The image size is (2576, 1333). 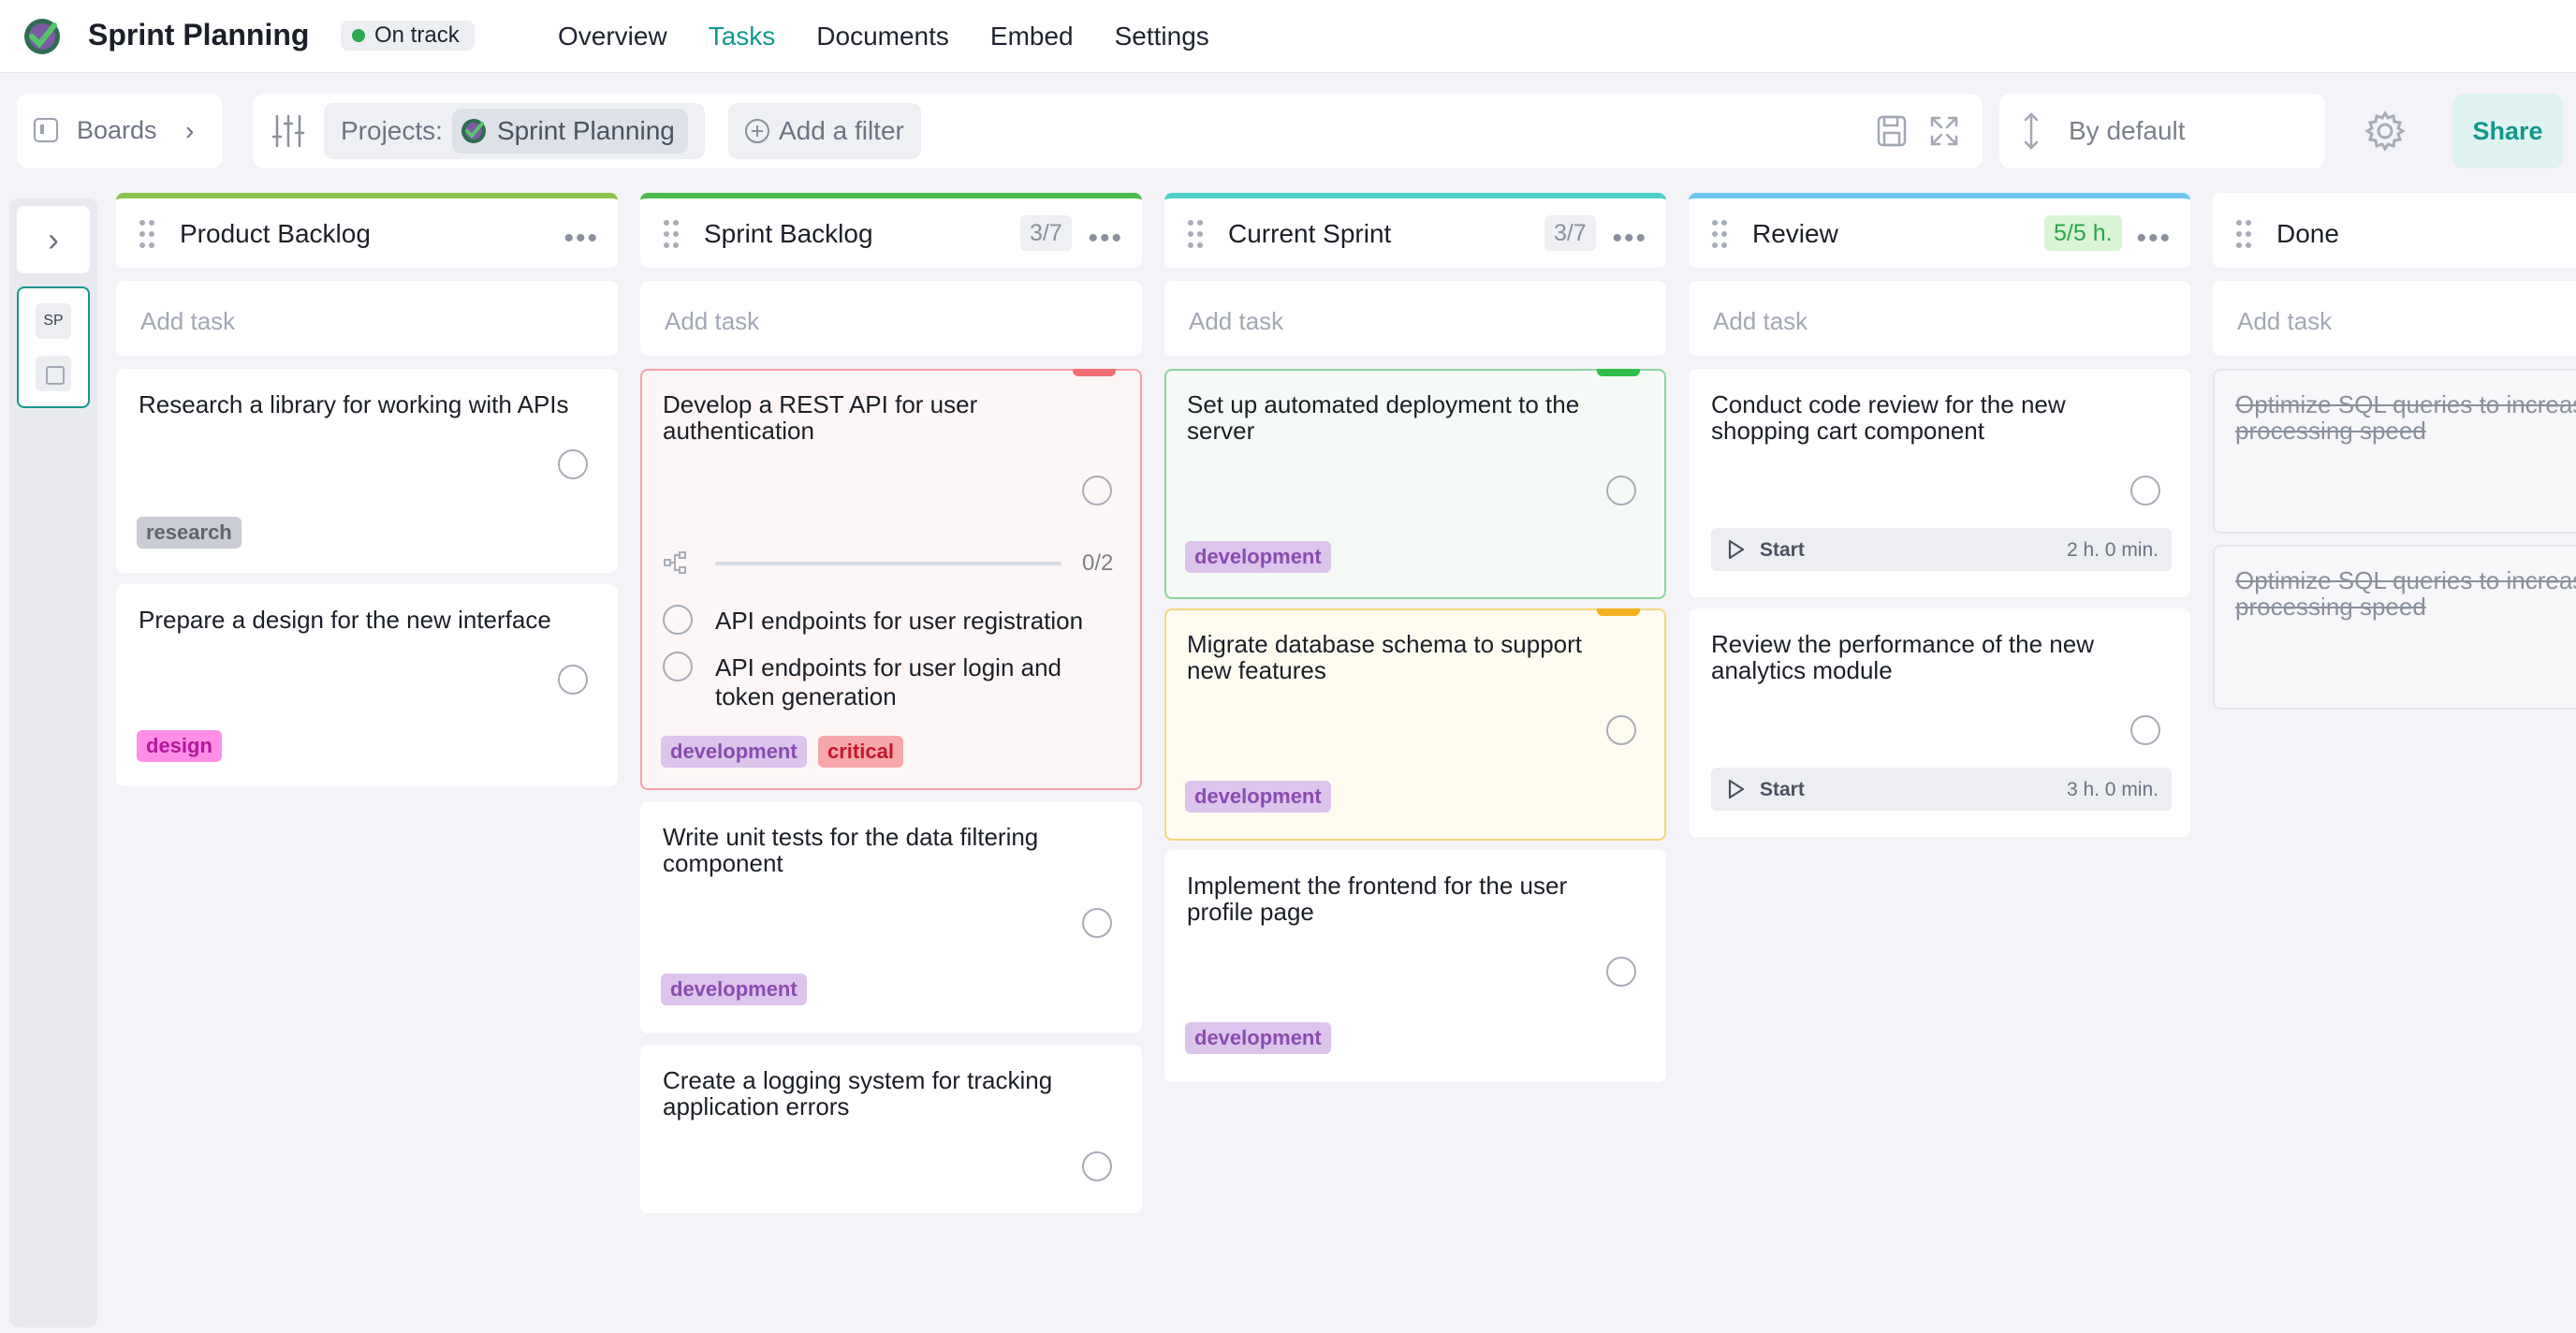 I want to click on page-title: Sprint Planning, so click(x=199, y=34).